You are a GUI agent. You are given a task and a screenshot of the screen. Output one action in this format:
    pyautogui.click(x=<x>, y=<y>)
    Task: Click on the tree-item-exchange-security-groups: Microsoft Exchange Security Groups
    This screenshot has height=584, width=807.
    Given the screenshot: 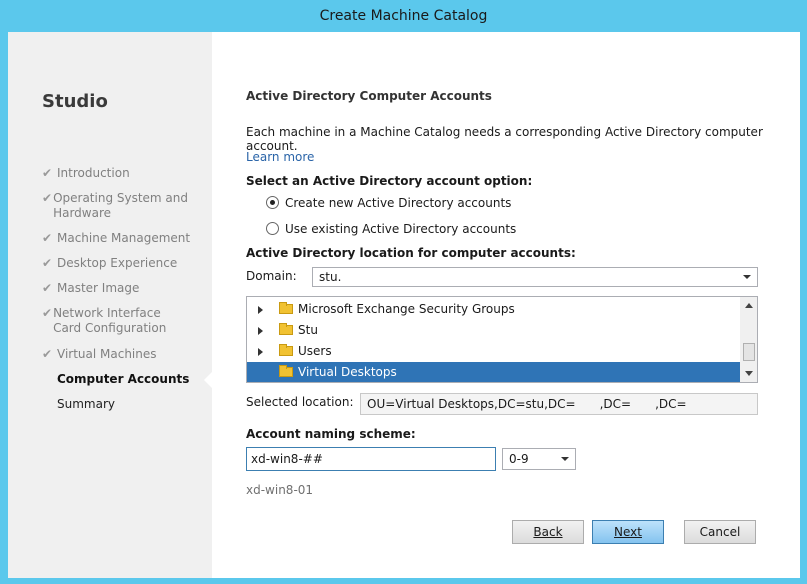 What is the action you would take?
    pyautogui.click(x=494, y=309)
    